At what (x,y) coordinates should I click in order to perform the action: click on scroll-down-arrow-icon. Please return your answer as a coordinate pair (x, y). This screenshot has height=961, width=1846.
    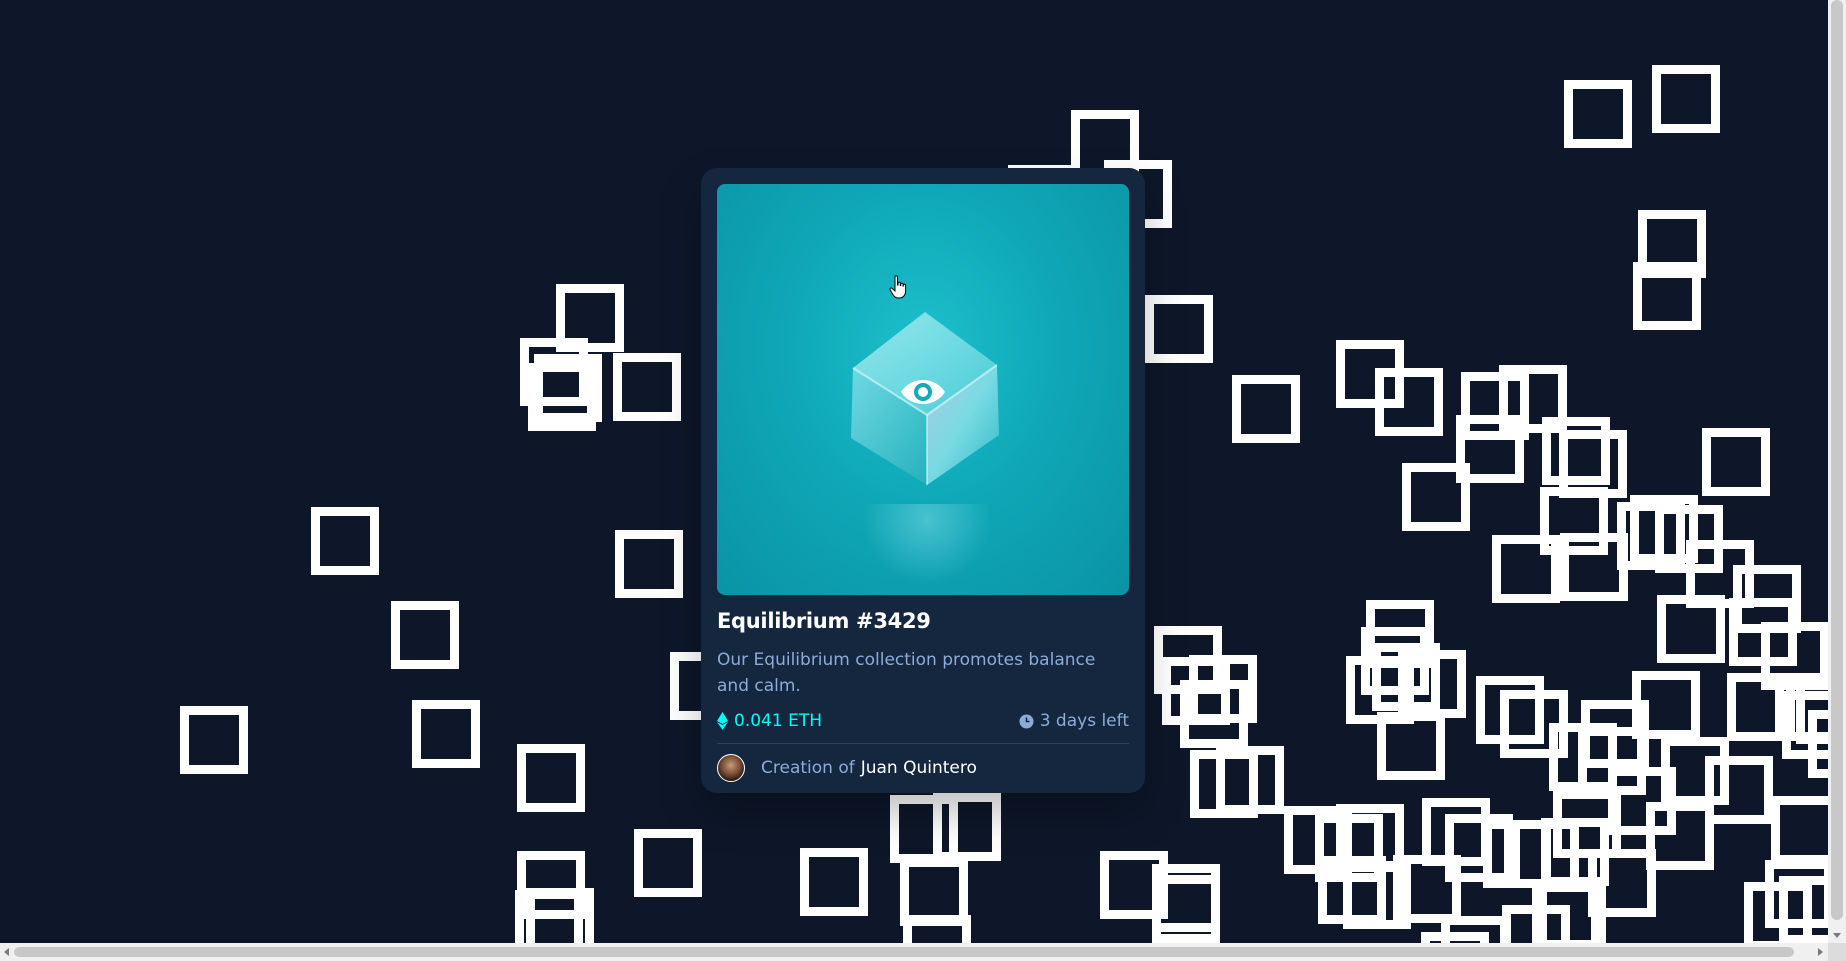
    Looking at the image, I should click on (1837, 935).